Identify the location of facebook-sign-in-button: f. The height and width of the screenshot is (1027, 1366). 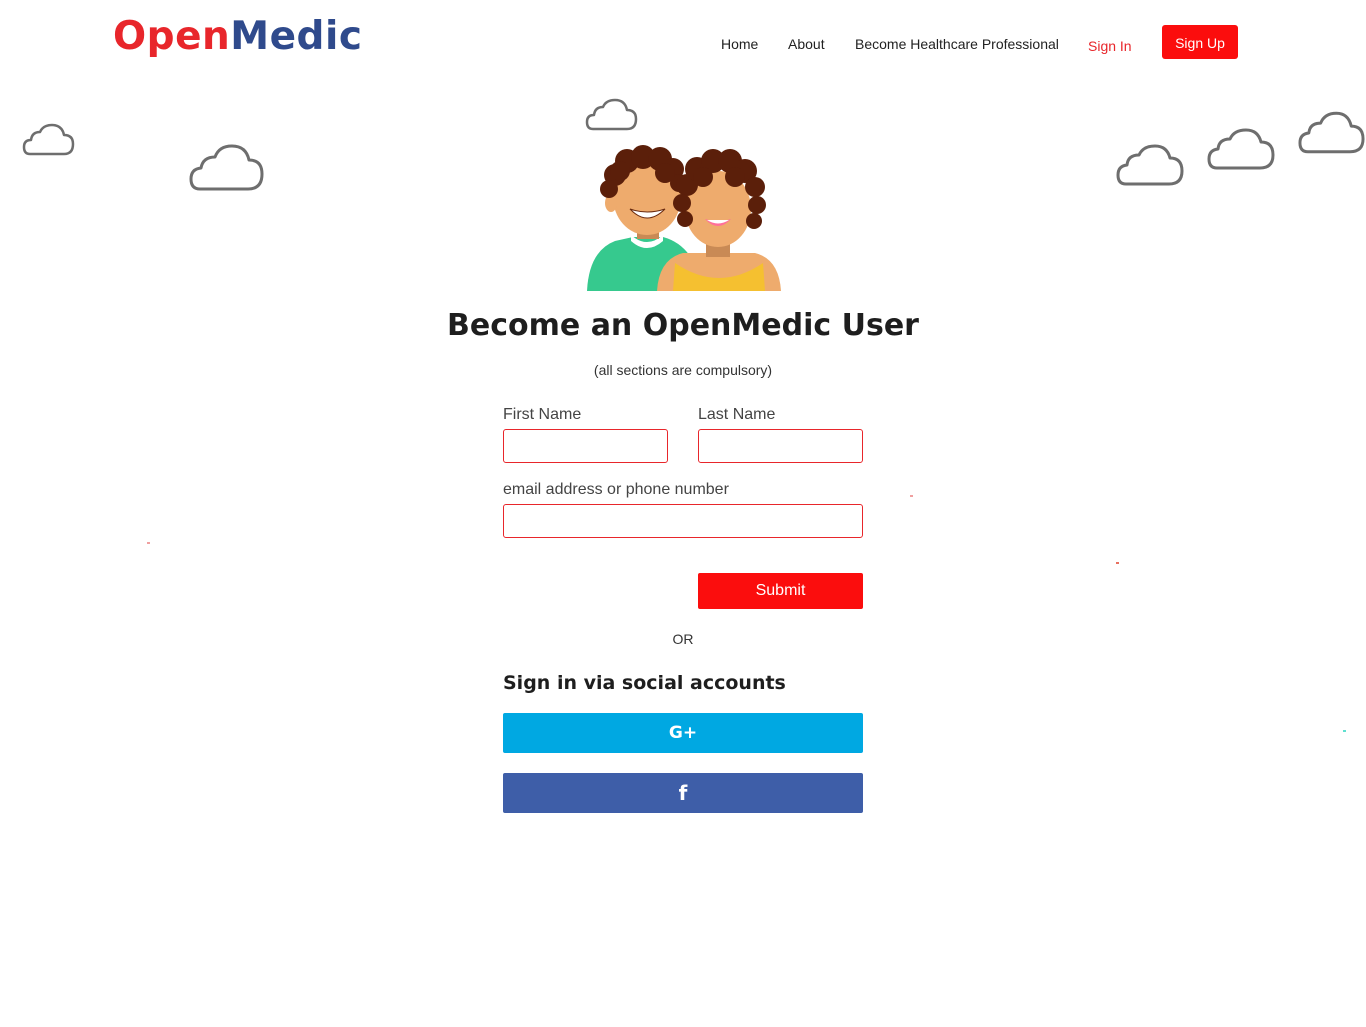
(683, 793).